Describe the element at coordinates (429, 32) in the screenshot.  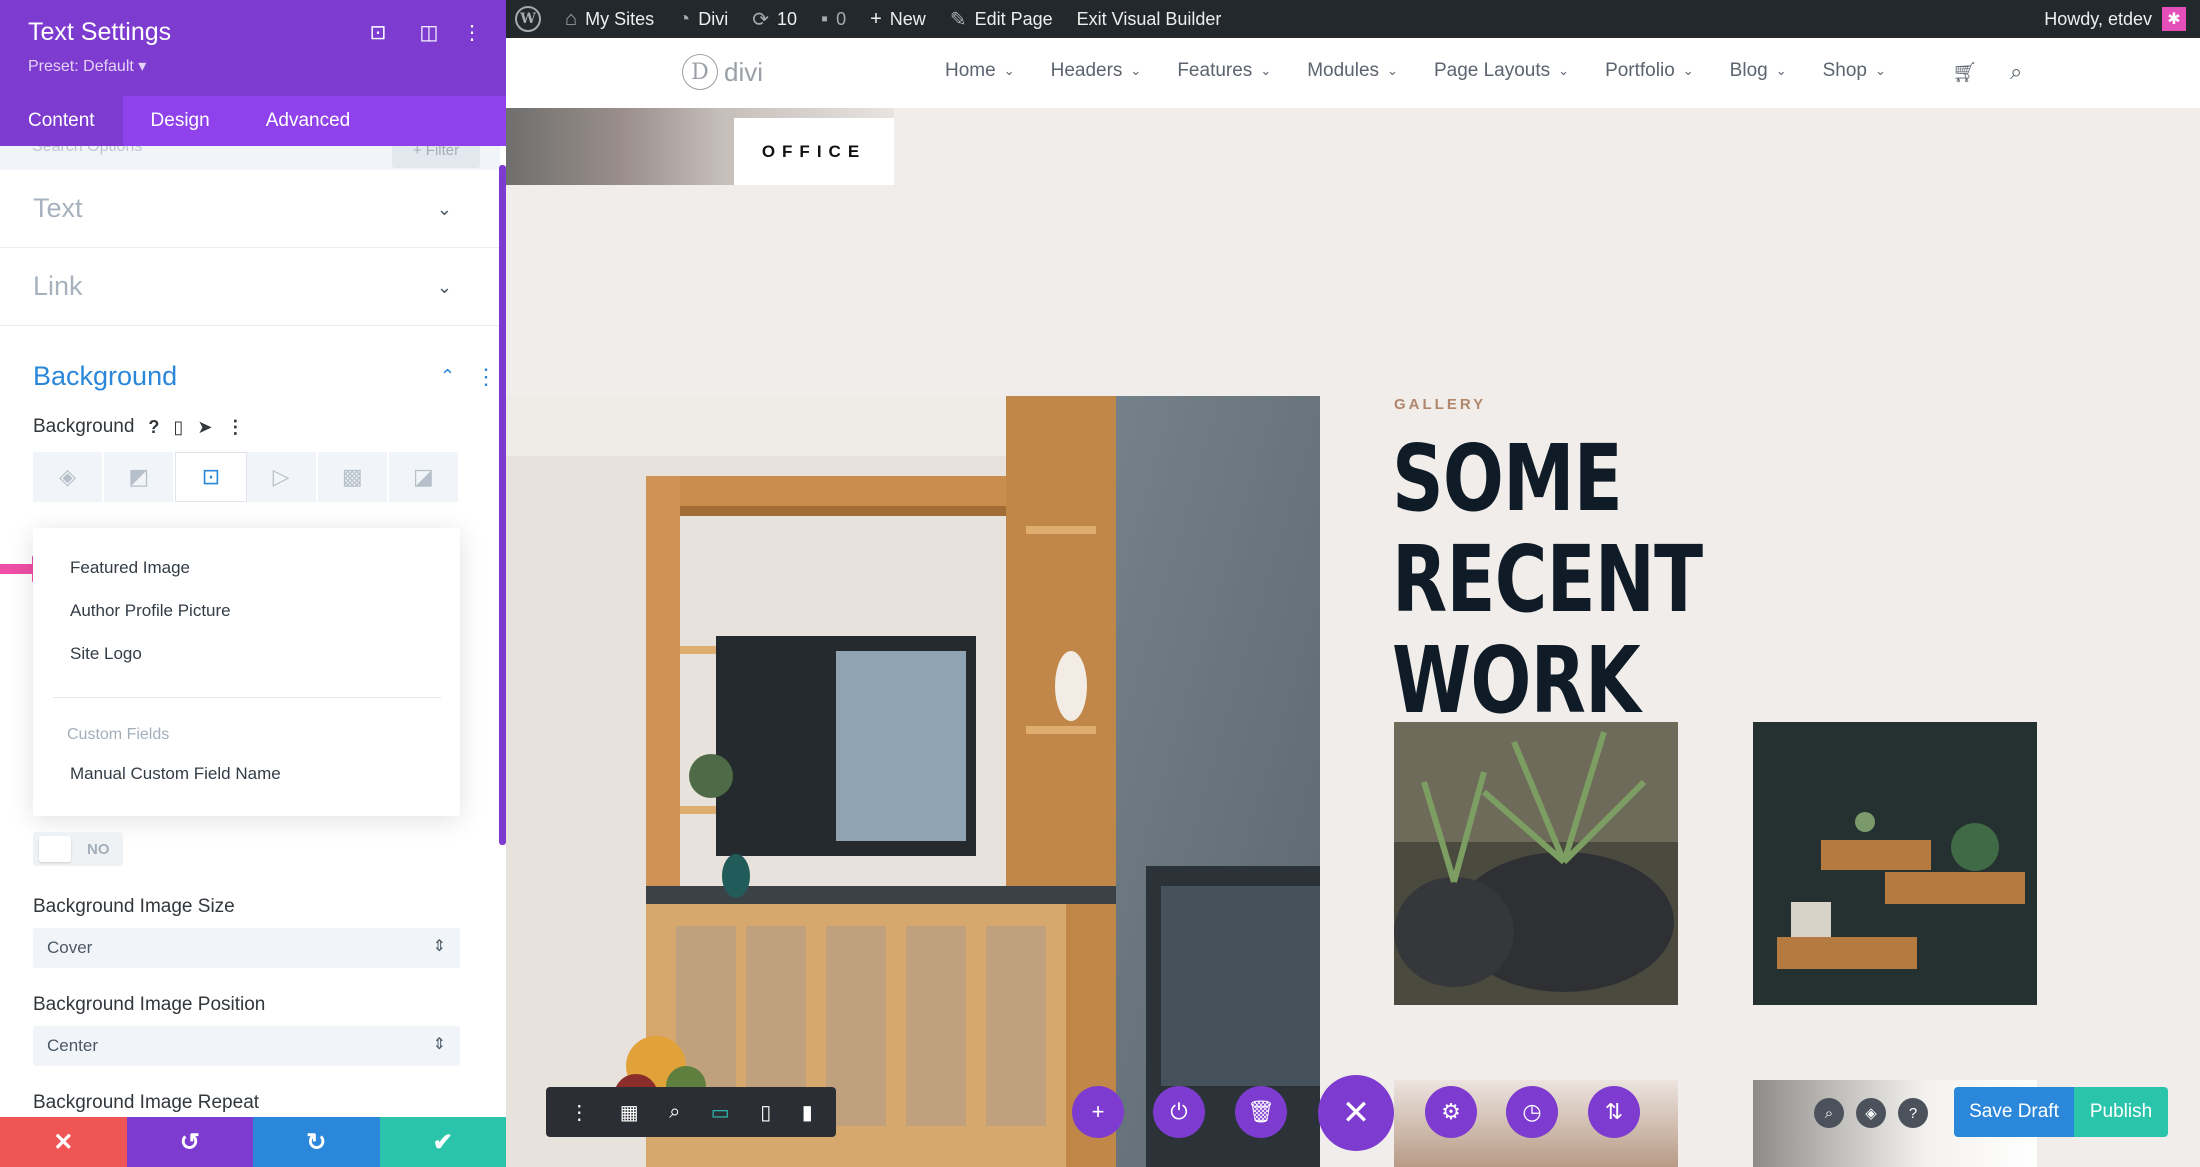
I see `dock-panel-icon: ◫` at that location.